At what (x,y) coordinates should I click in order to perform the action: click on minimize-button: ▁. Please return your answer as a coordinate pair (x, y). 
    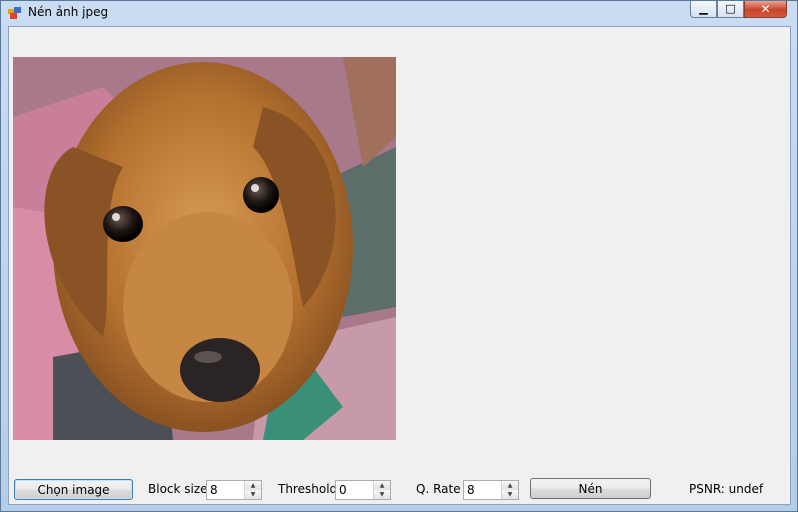
    Looking at the image, I should click on (703, 9).